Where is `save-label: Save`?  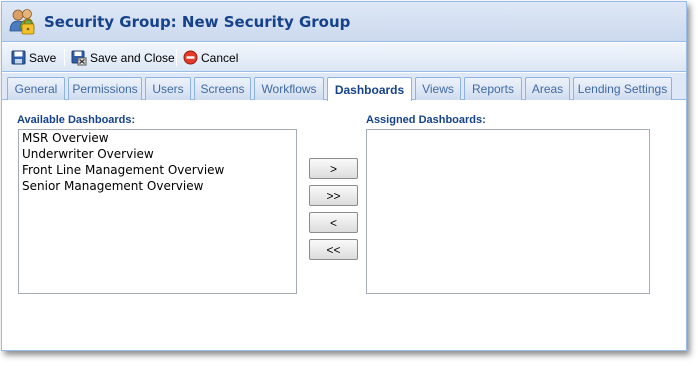 save-label: Save is located at coordinates (43, 57).